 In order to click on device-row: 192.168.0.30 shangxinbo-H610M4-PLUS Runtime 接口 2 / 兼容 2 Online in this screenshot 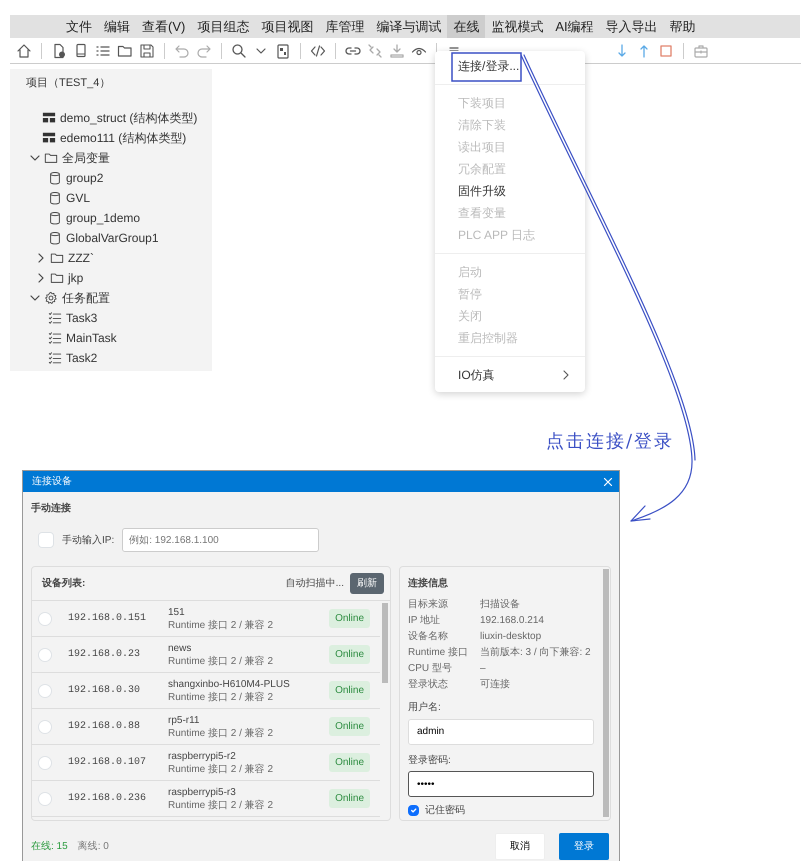, I will do `click(206, 691)`.